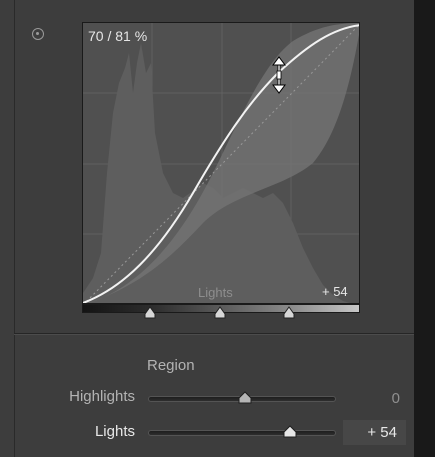 The height and width of the screenshot is (457, 435). What do you see at coordinates (150, 313) in the screenshot?
I see `split-thumb-shadows` at bounding box center [150, 313].